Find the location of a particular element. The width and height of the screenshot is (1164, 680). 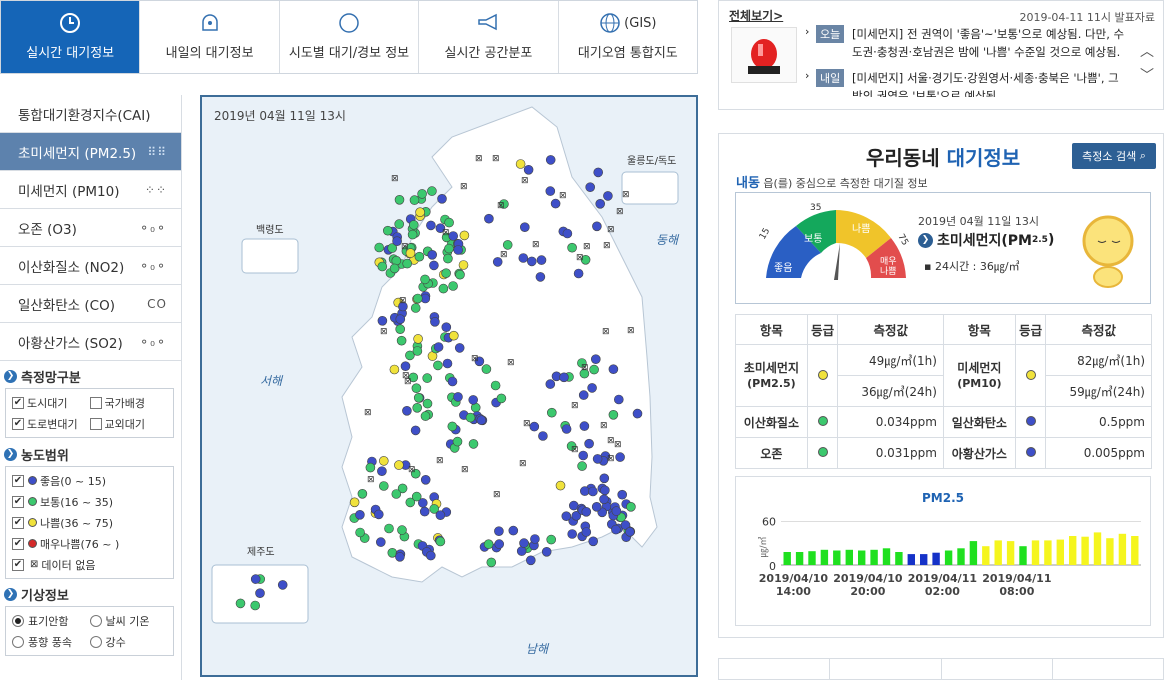

column-header: 항목 is located at coordinates (771, 329).